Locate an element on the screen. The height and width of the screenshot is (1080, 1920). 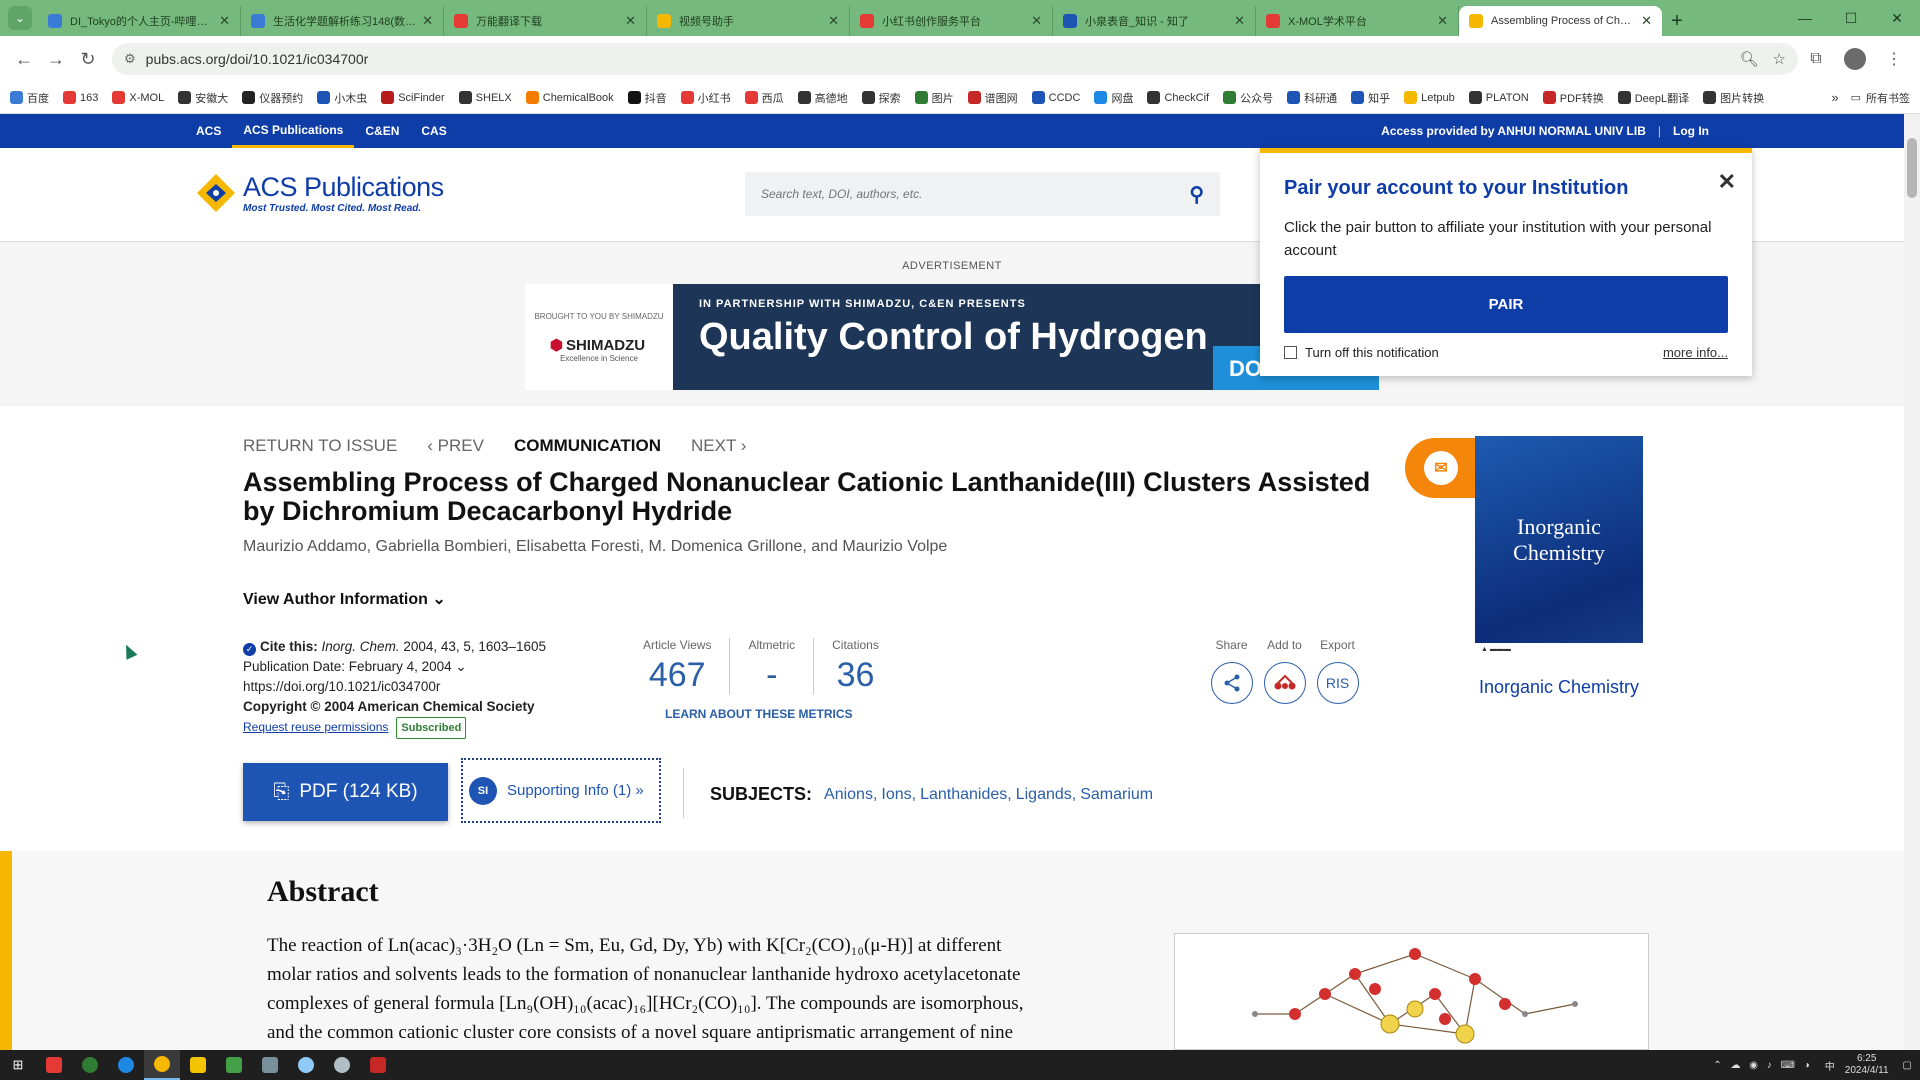
forward-button: → is located at coordinates (56, 59).